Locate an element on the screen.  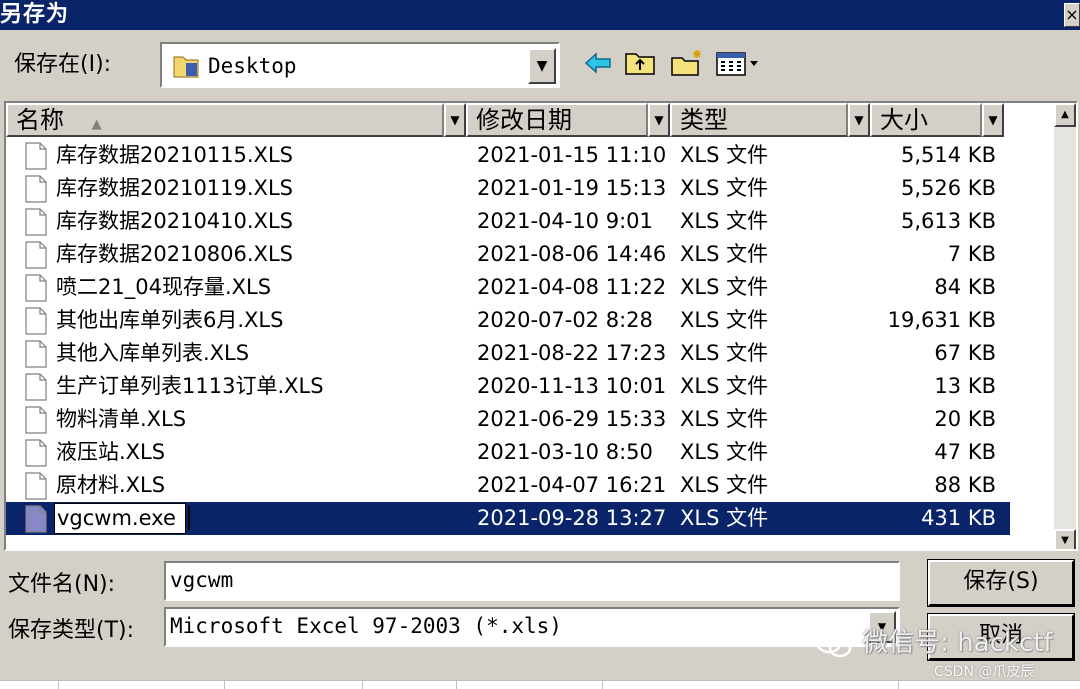
file-modified: 2021-08-06 14:46 is located at coordinates (572, 254).